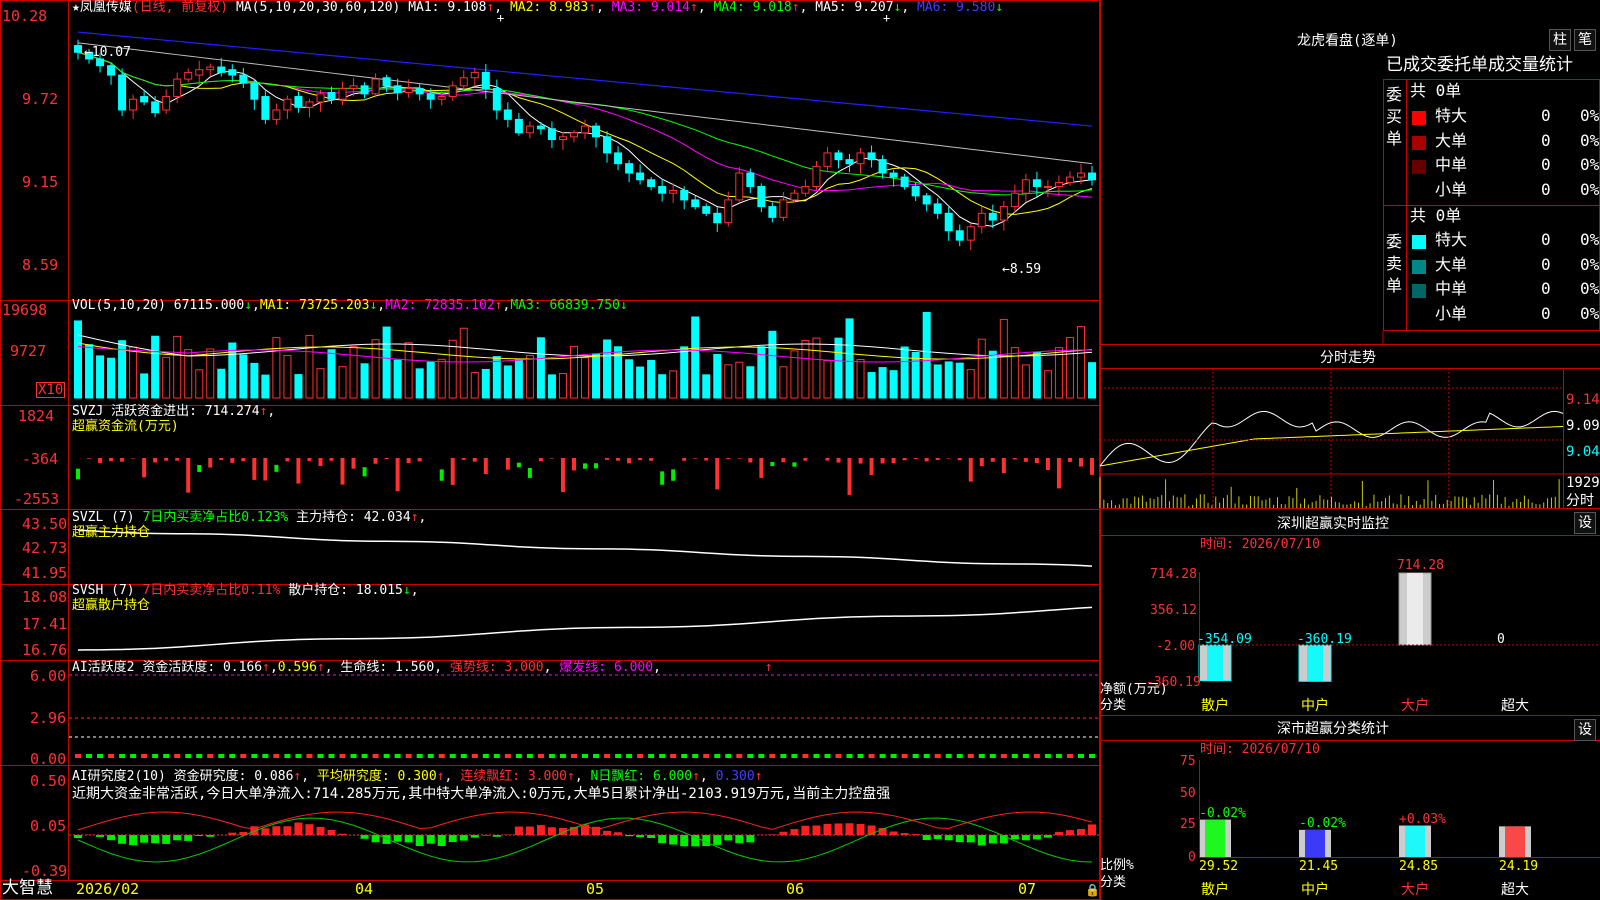 Image resolution: width=1600 pixels, height=900 pixels. I want to click on monitor-category: 散户, so click(1215, 706).